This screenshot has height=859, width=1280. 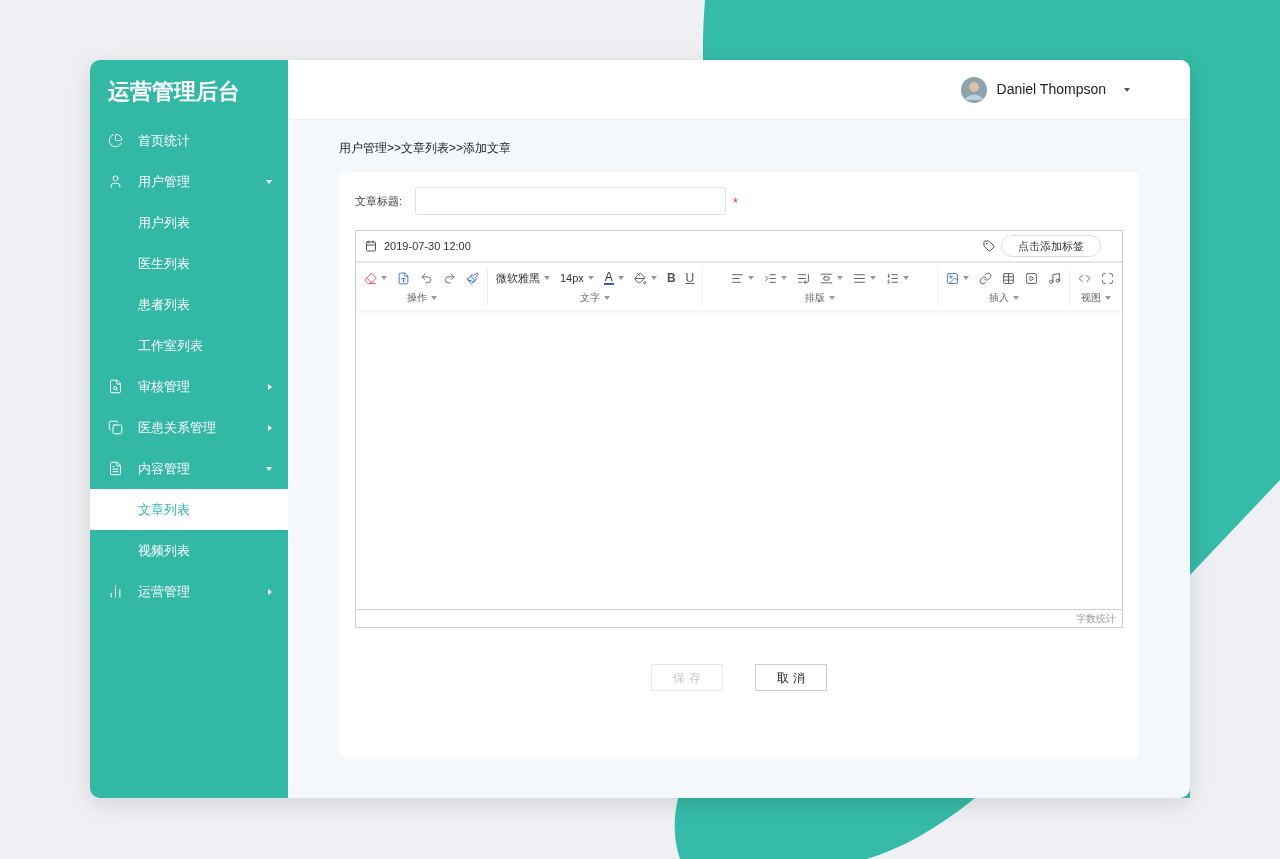 What do you see at coordinates (1003, 297) in the screenshot?
I see `toolbar-group-label: 插入` at bounding box center [1003, 297].